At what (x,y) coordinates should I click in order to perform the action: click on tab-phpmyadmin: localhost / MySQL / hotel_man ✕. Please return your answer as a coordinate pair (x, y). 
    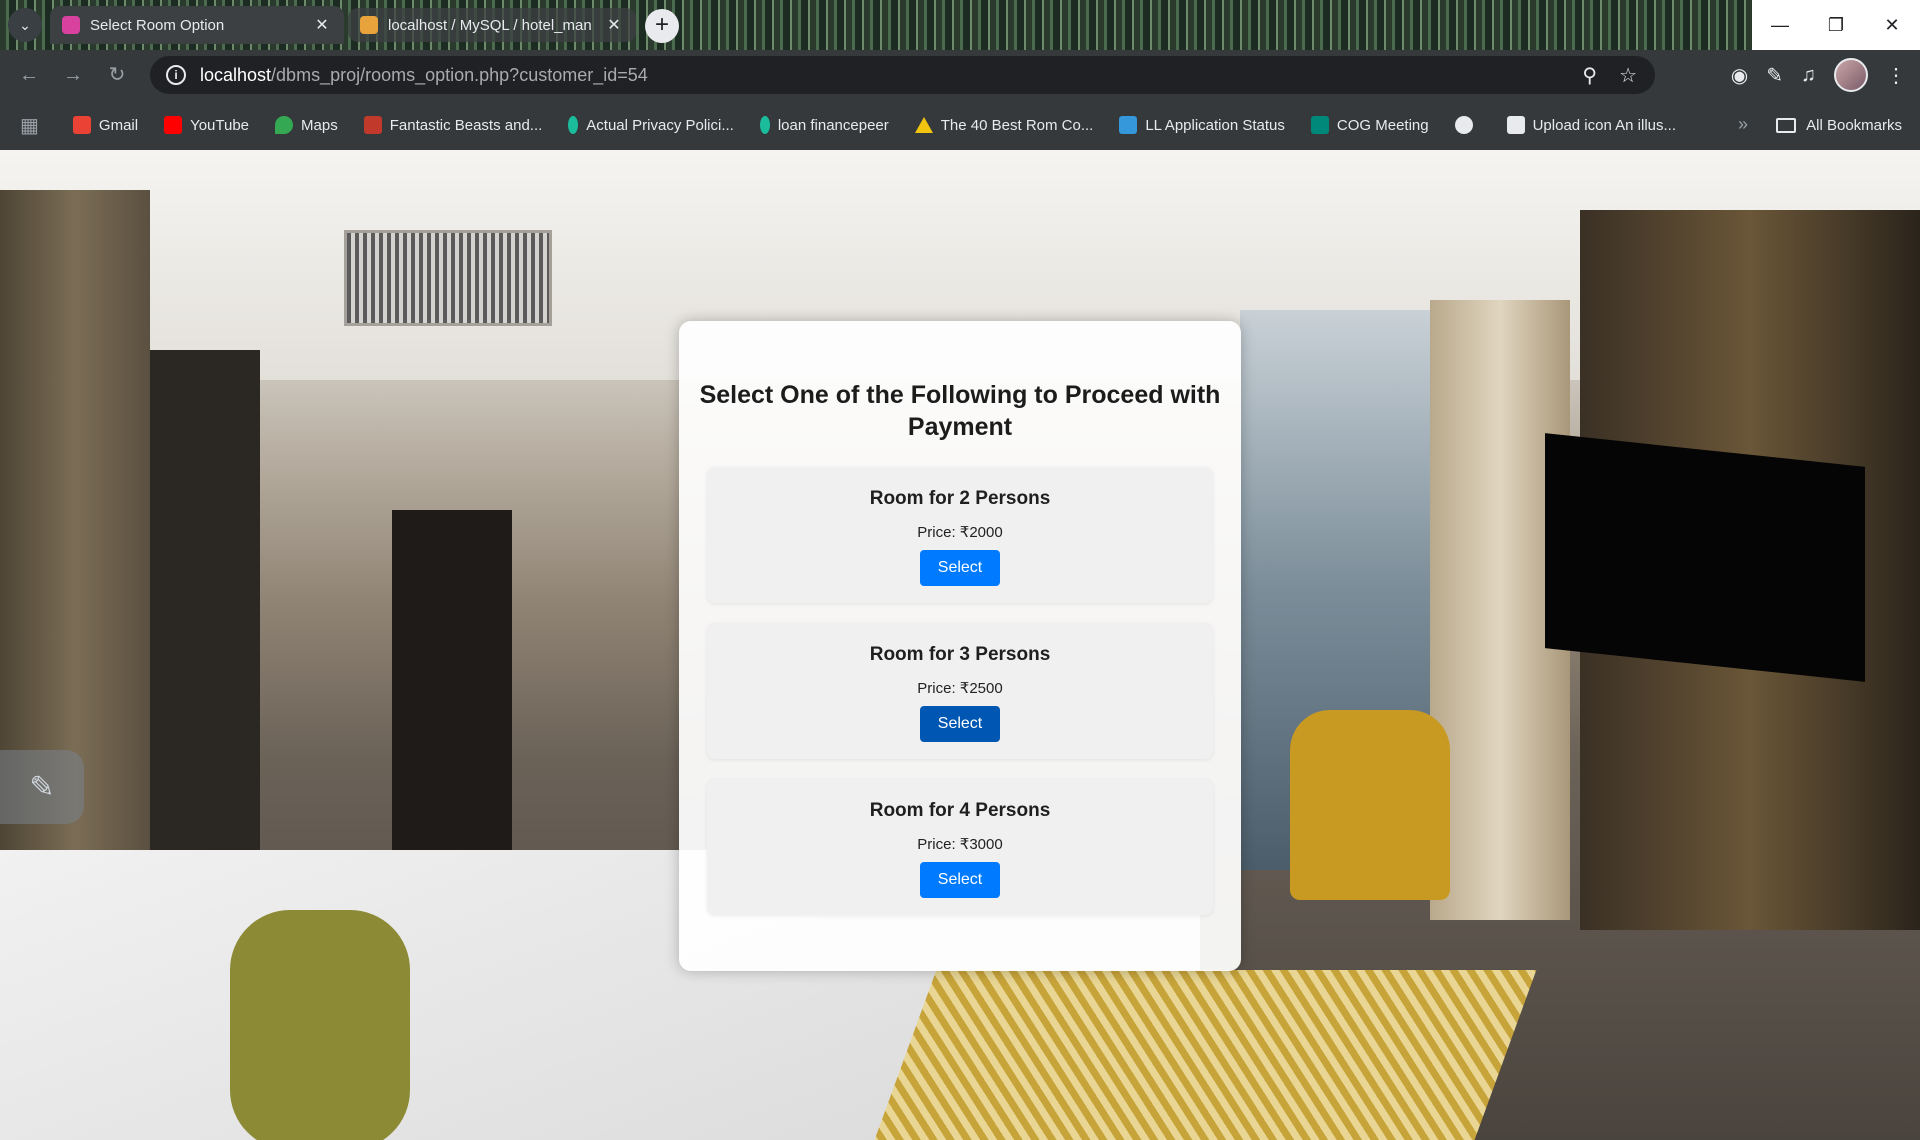
    Looking at the image, I should click on (492, 25).